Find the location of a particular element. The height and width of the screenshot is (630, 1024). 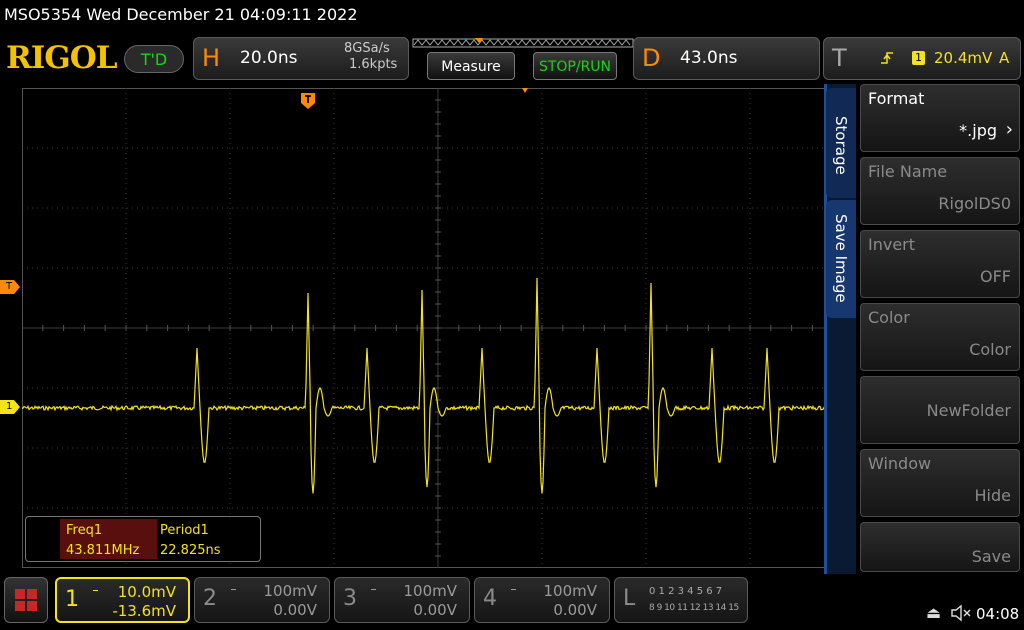

delay-value: 43.0ns is located at coordinates (709, 58).